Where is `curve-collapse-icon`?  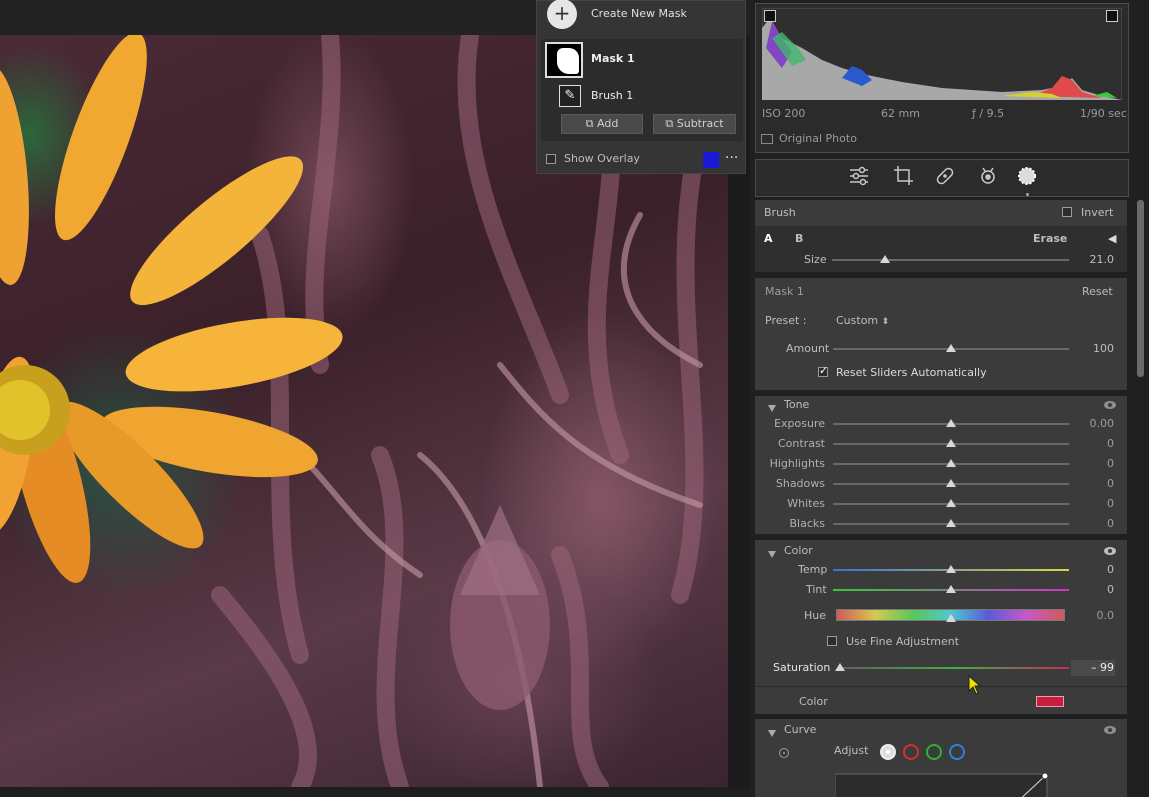
curve-collapse-icon is located at coordinates (772, 733).